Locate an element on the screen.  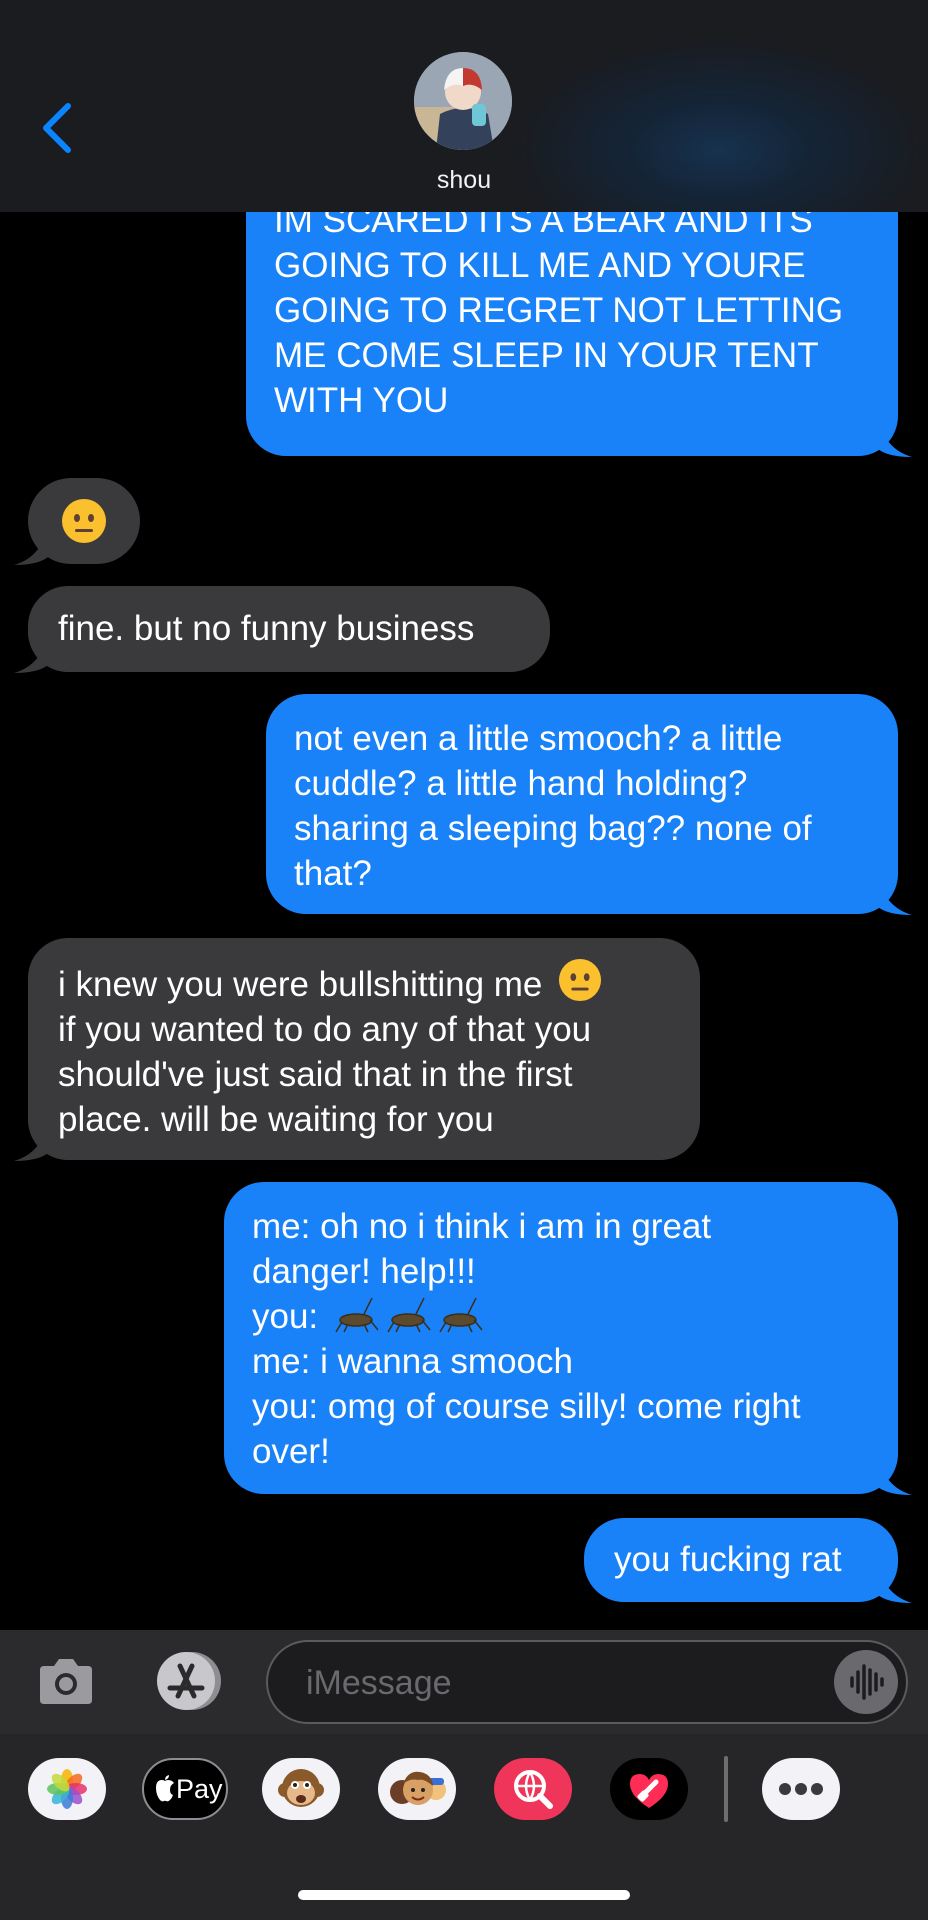
message-line-with-emoji: you: is located at coordinates (561, 1316).